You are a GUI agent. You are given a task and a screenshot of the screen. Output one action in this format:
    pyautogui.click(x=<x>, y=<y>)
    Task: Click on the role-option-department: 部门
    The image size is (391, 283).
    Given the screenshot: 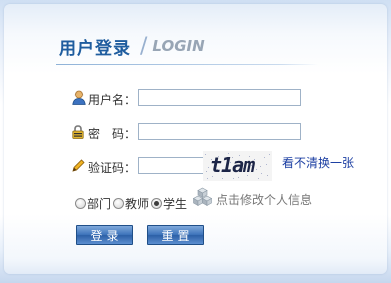 What is the action you would take?
    pyautogui.click(x=93, y=203)
    